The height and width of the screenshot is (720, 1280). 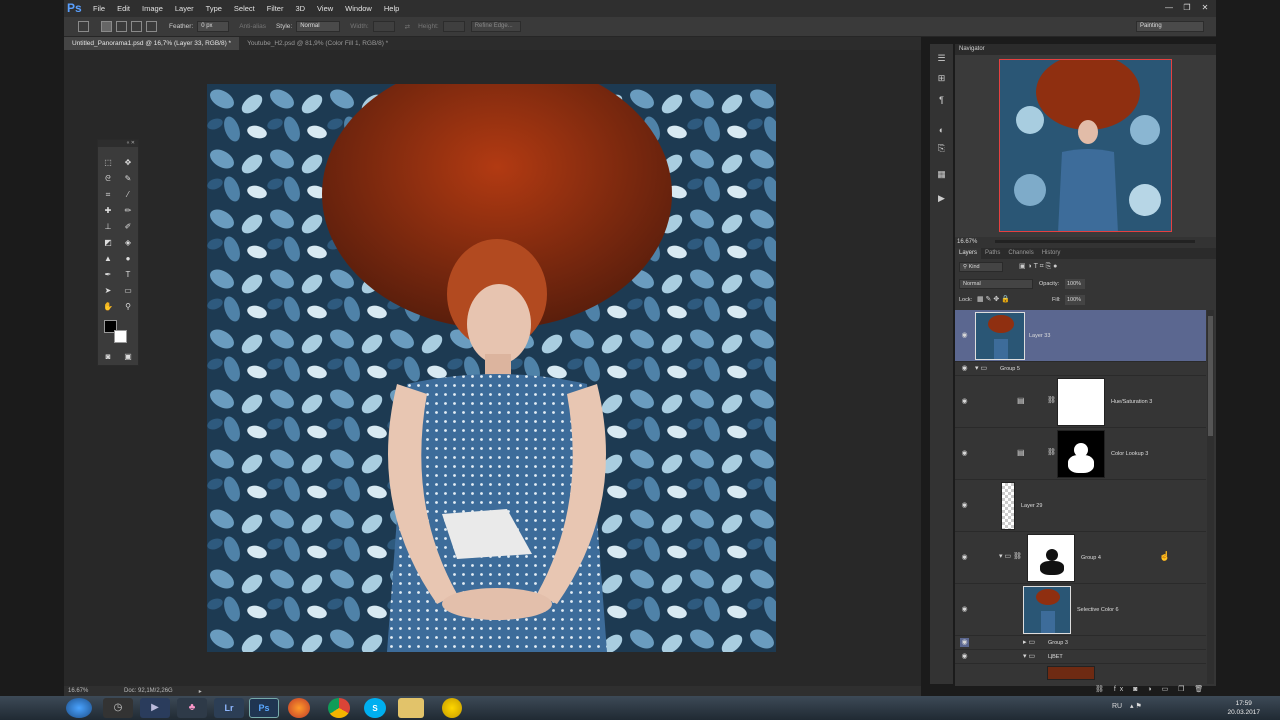 I want to click on menu-help: Help, so click(x=391, y=8).